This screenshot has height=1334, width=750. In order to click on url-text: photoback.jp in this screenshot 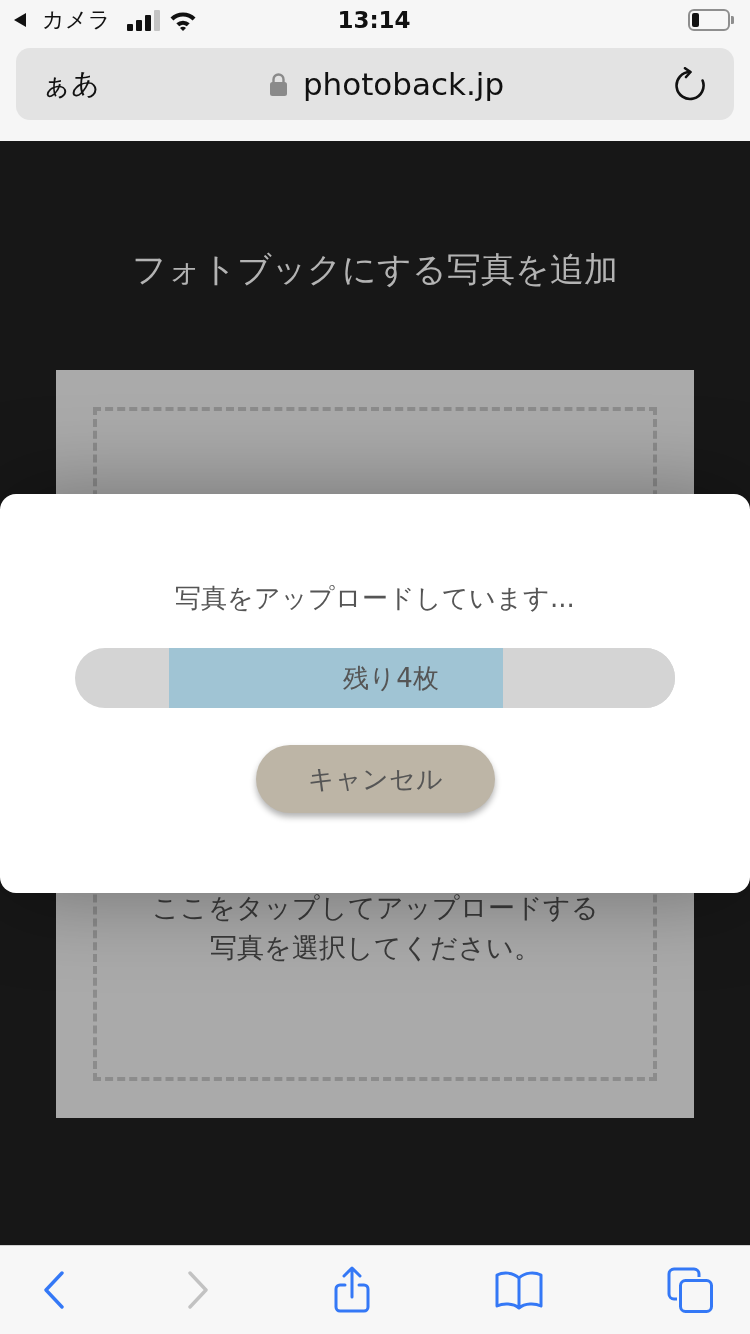, I will do `click(403, 84)`.